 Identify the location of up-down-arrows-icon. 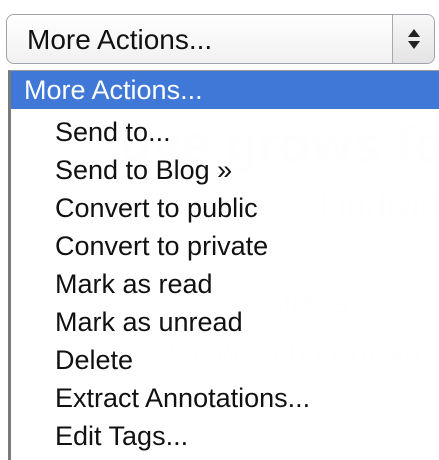
(414, 39).